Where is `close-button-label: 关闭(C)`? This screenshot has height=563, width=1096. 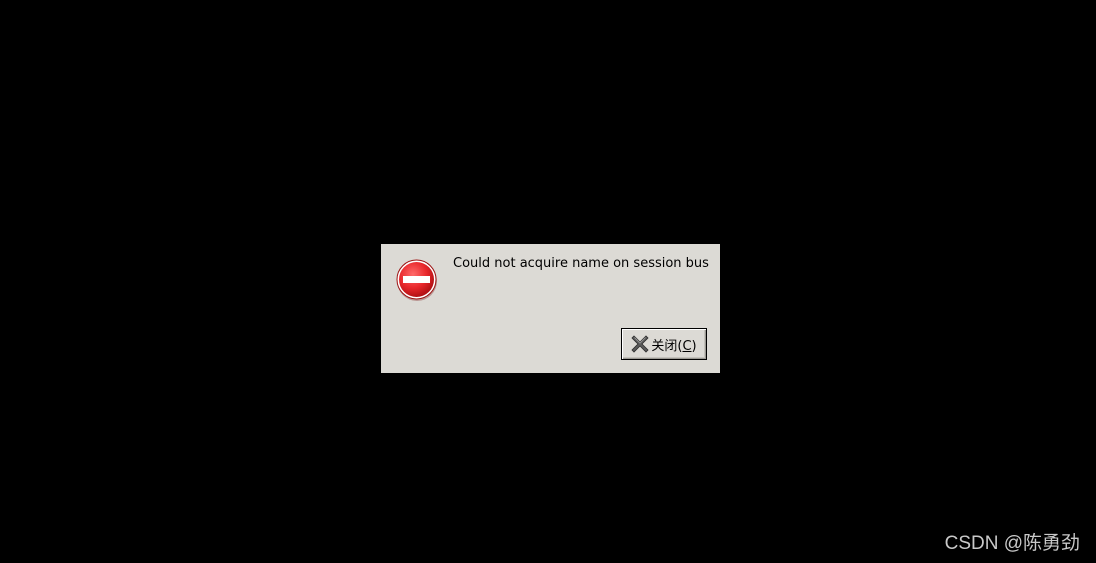 close-button-label: 关闭(C) is located at coordinates (673, 344).